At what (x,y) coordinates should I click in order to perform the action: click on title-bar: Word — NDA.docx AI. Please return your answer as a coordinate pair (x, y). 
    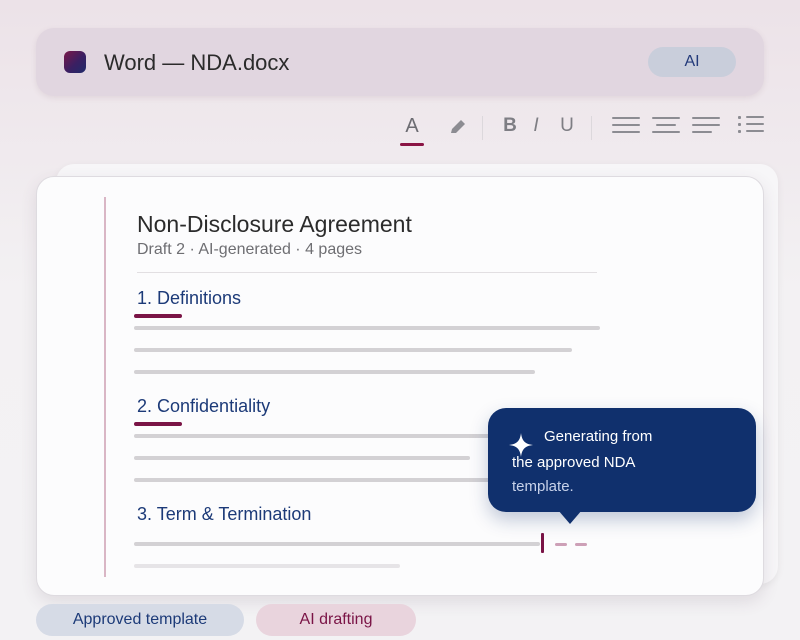
    Looking at the image, I should click on (400, 62).